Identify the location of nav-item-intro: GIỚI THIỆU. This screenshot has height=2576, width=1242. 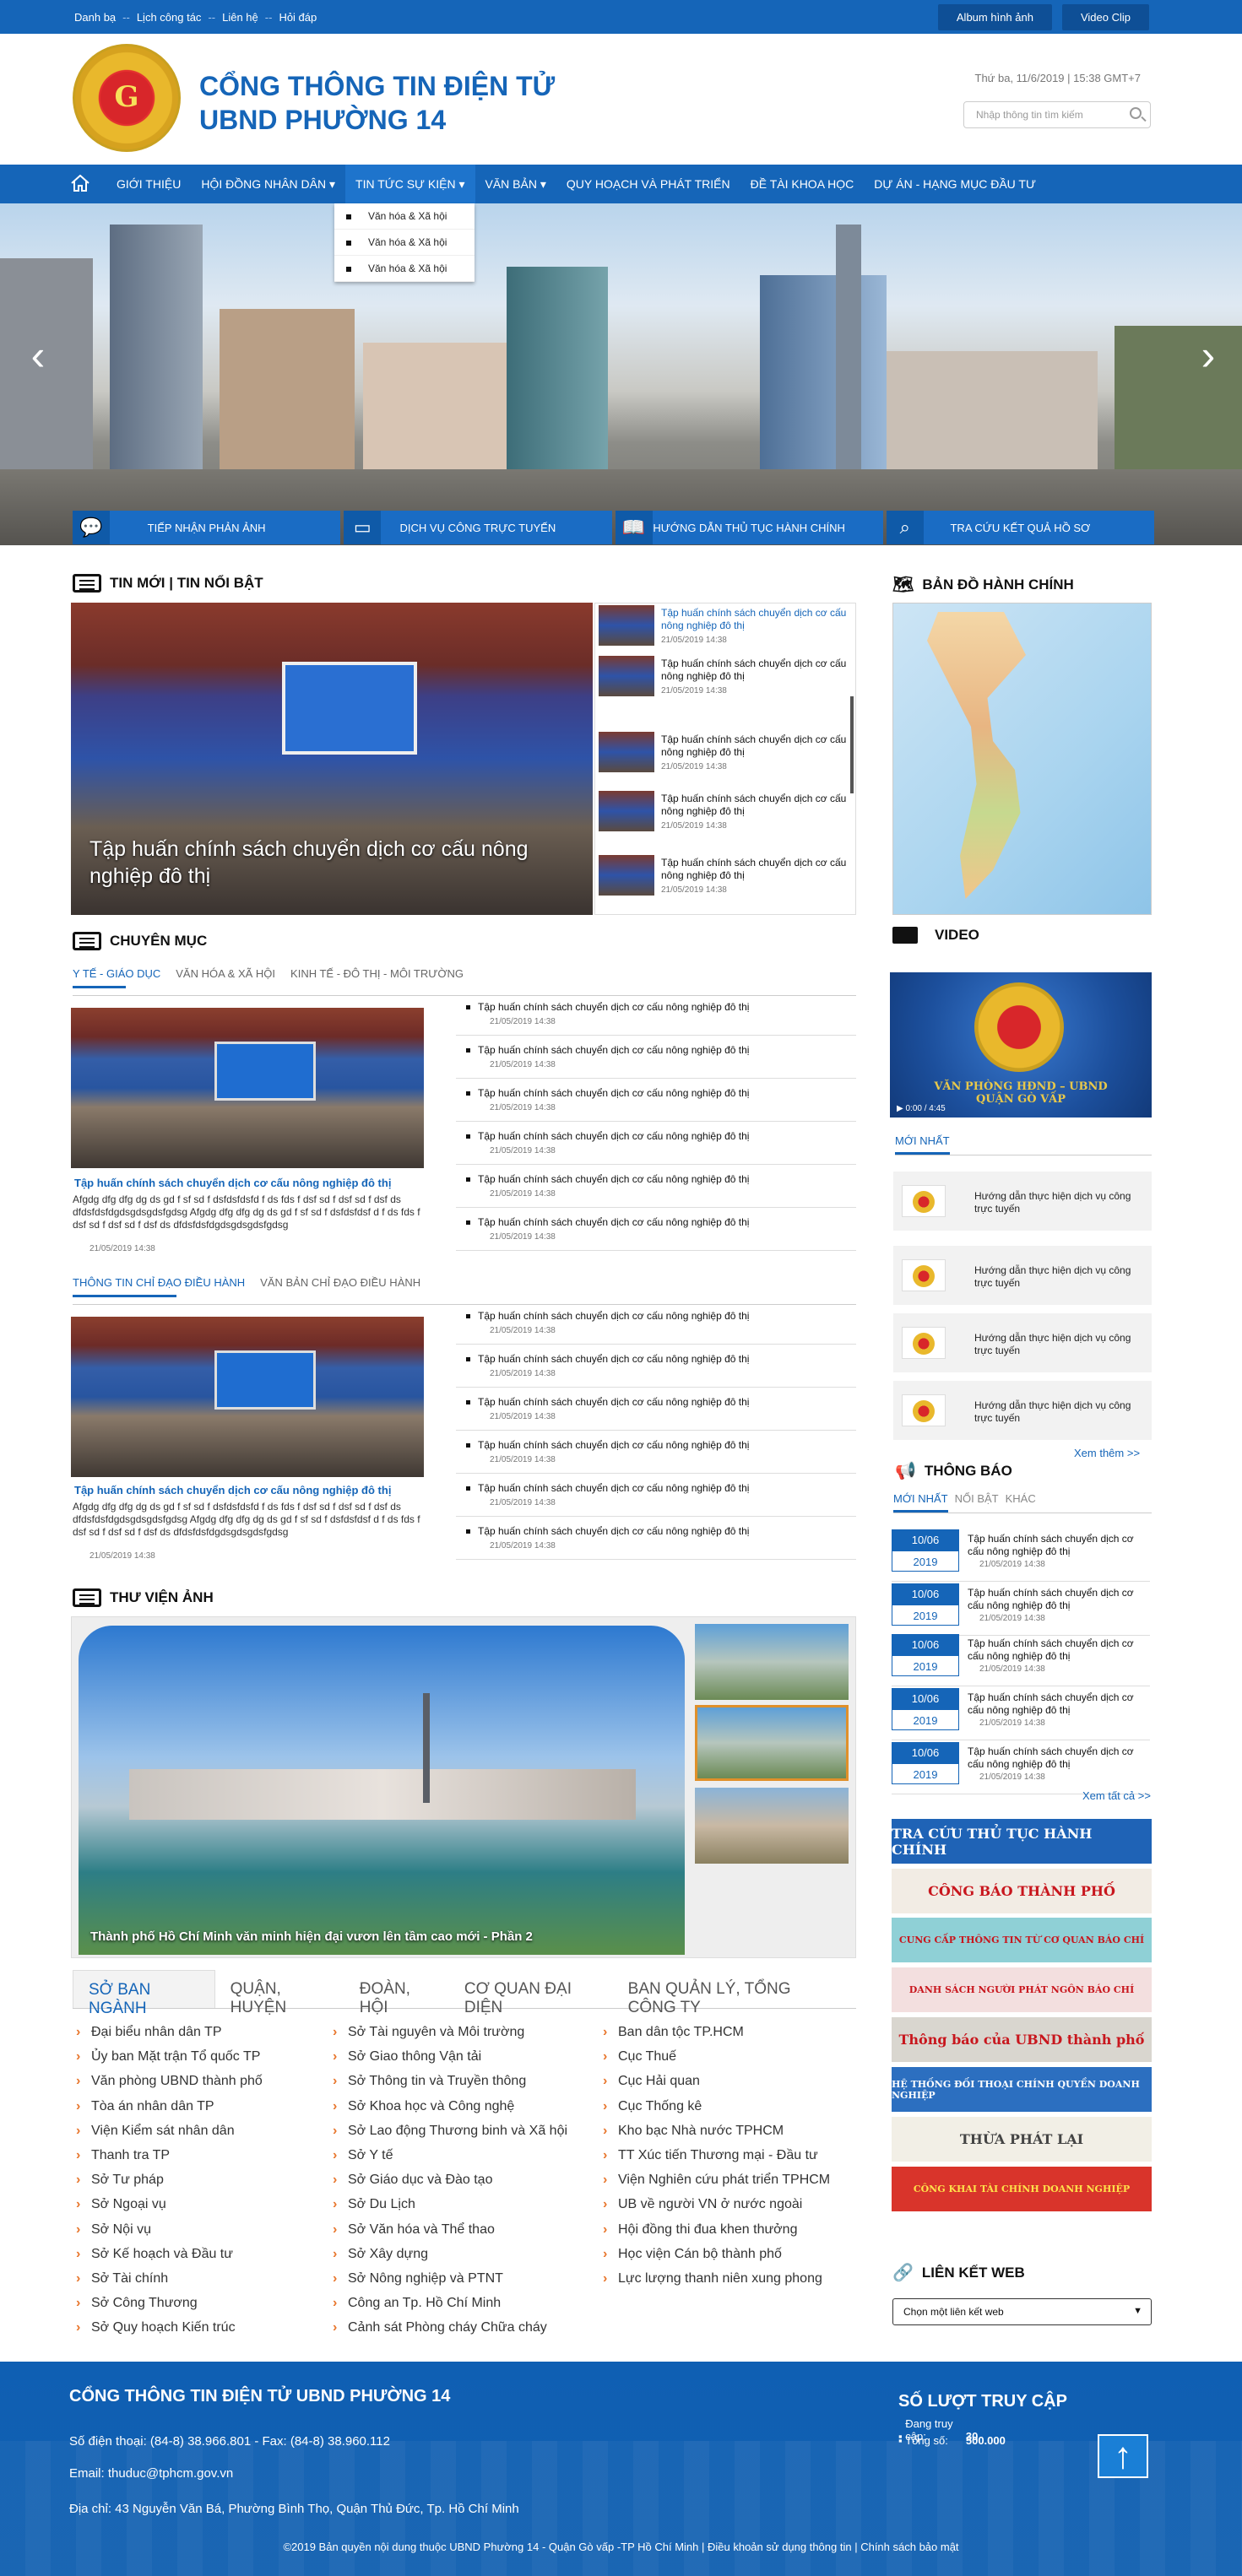
(148, 184).